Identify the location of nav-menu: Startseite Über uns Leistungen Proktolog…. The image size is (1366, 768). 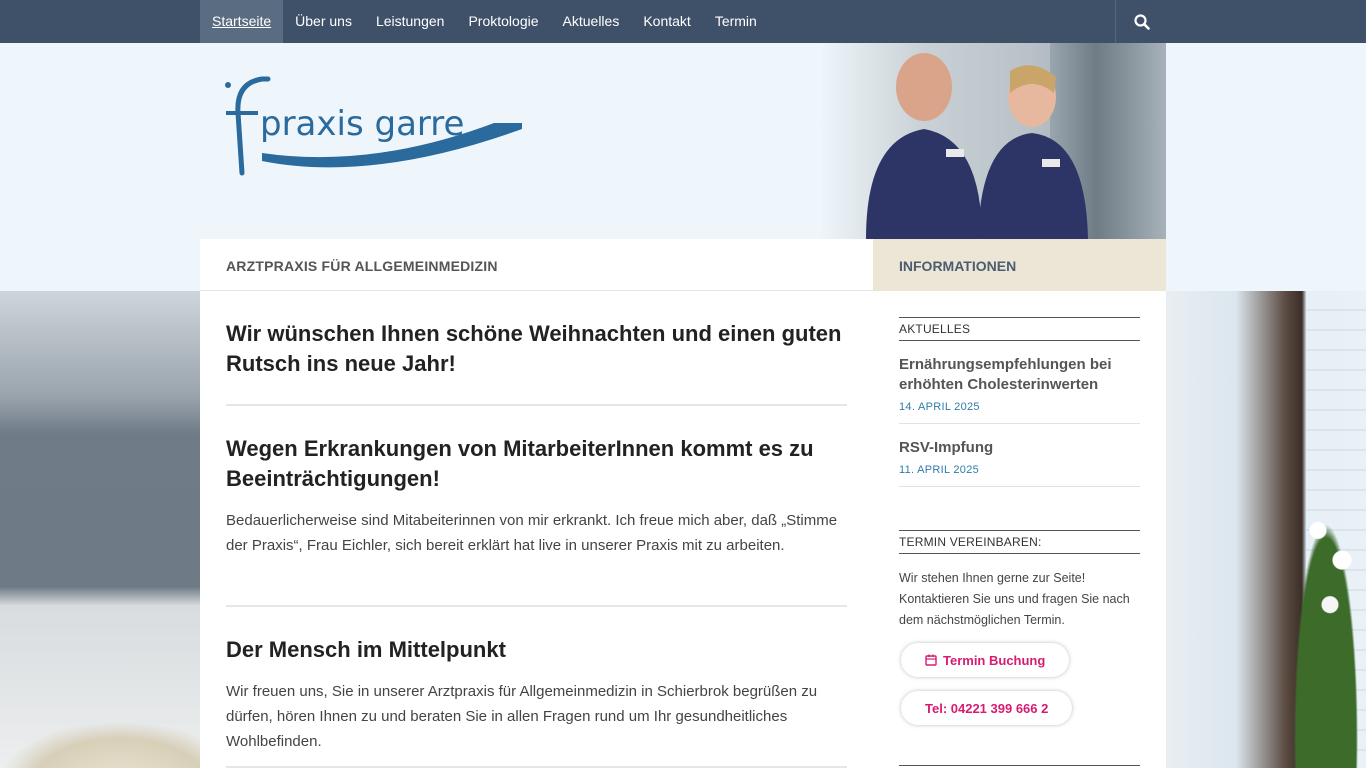
(484, 21).